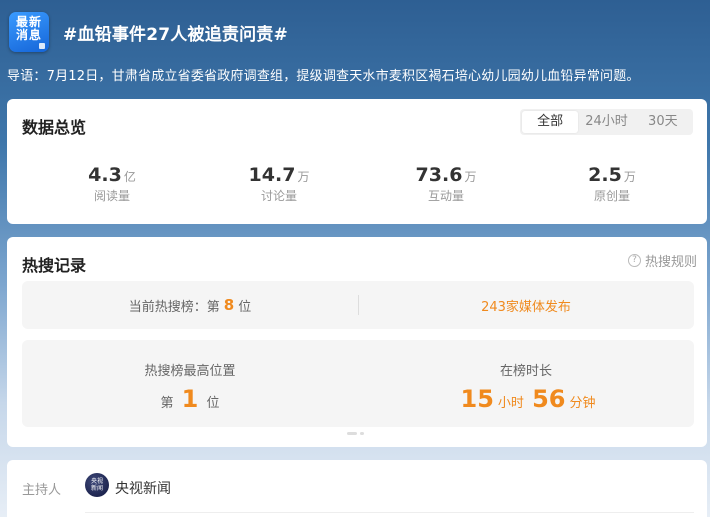  I want to click on overview-stats: 4.3 亿 阅读量 14.7 万 讨论量 73.6 万 互动量 2.5 万 原创量, so click(357, 186).